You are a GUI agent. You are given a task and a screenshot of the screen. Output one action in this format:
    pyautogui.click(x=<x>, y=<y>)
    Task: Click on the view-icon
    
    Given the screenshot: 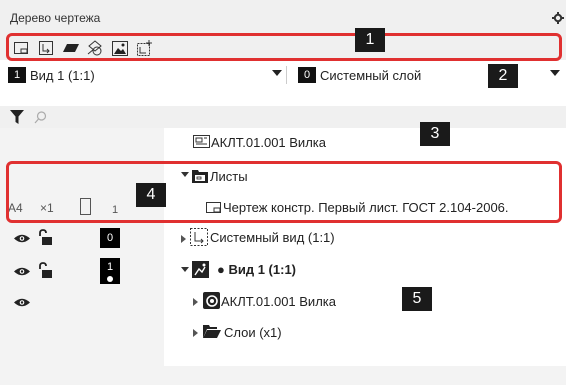 What is the action you would take?
    pyautogui.click(x=200, y=269)
    